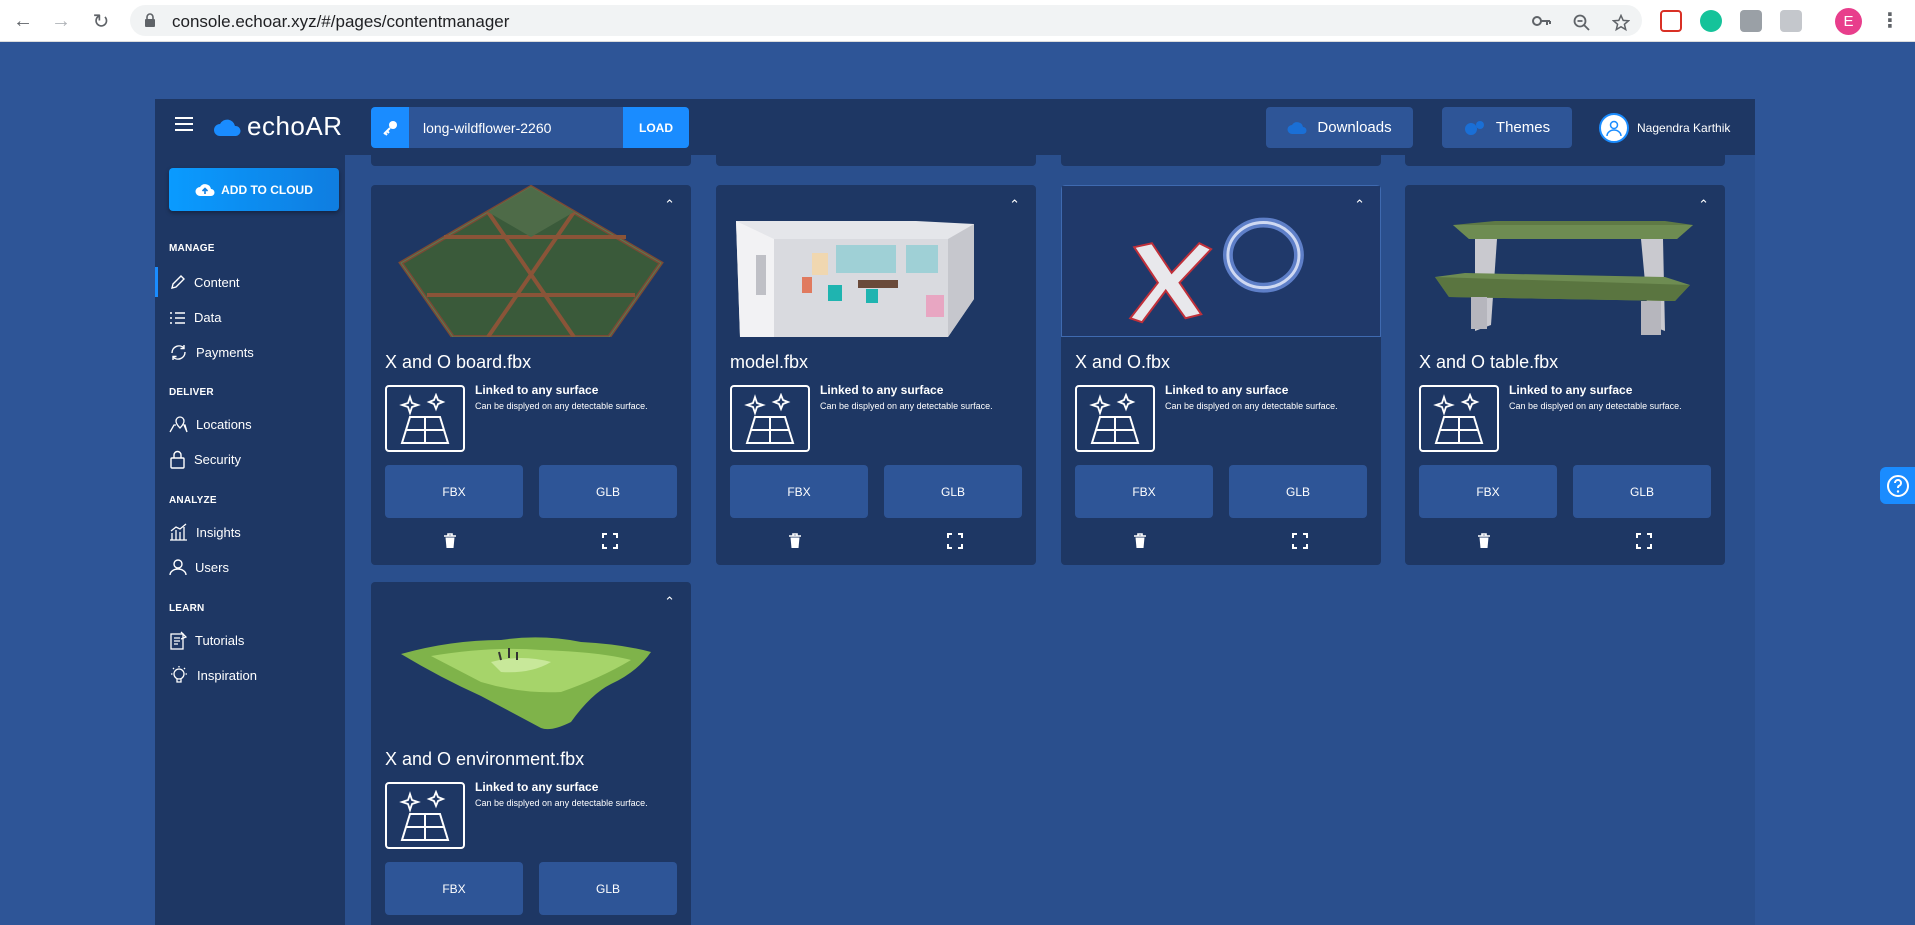 The image size is (1915, 925). What do you see at coordinates (225, 352) in the screenshot?
I see `sidebar-item-label: Payments` at bounding box center [225, 352].